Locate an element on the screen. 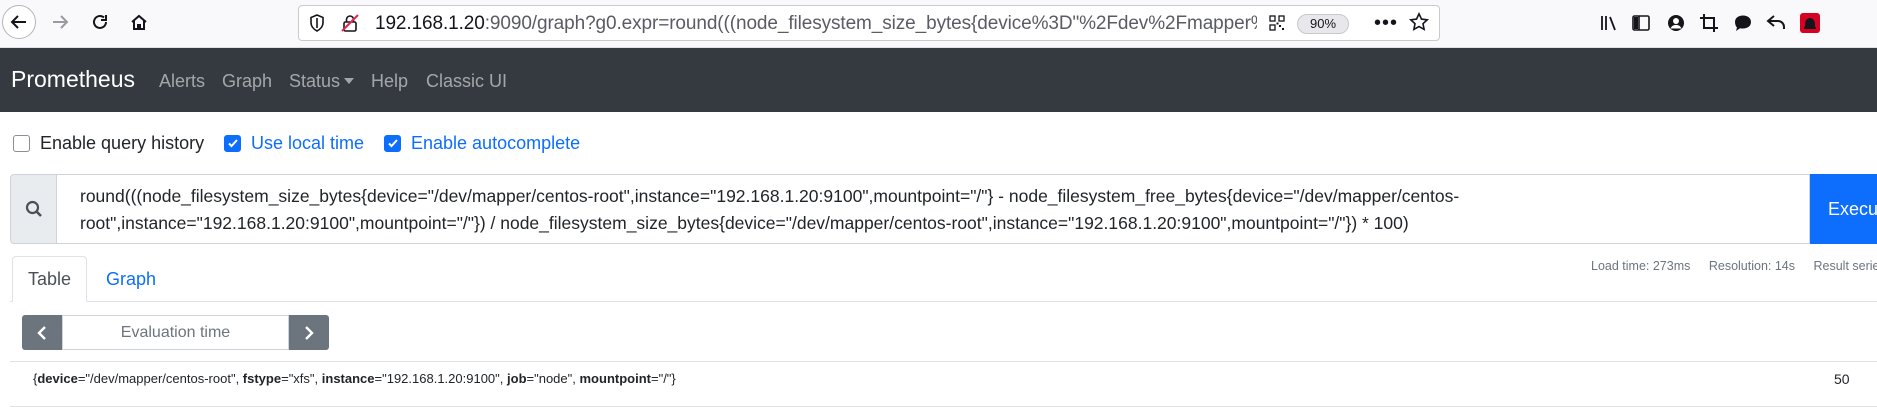  arrow-right-icon is located at coordinates (61, 22).